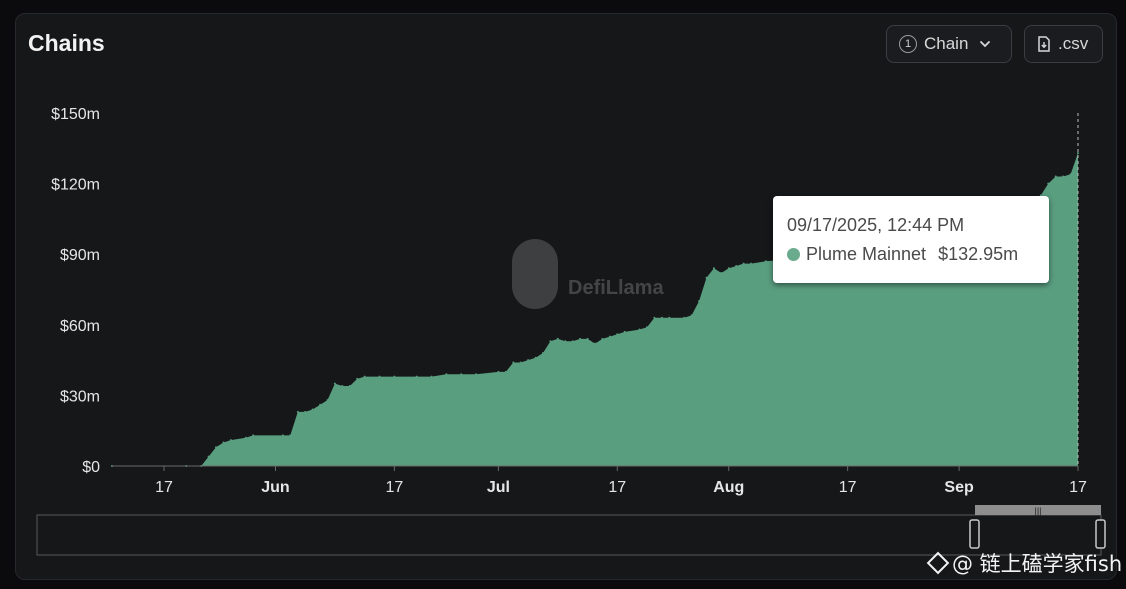 The image size is (1126, 589). I want to click on credit-text: @ 链上磕学家fish, so click(1037, 564).